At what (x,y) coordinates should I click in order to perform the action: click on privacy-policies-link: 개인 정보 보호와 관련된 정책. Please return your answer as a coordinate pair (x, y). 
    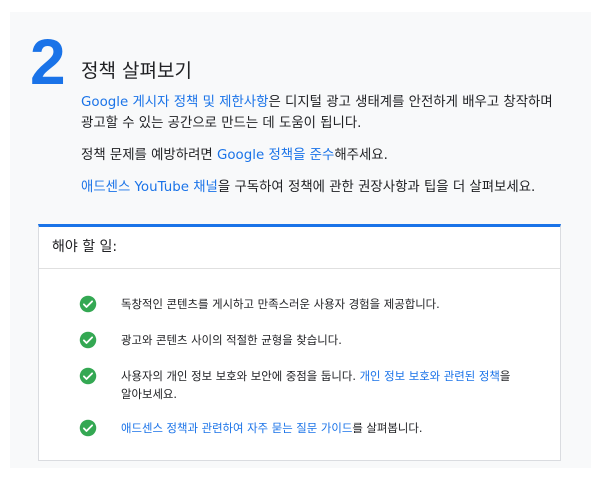
    Looking at the image, I should click on (430, 376).